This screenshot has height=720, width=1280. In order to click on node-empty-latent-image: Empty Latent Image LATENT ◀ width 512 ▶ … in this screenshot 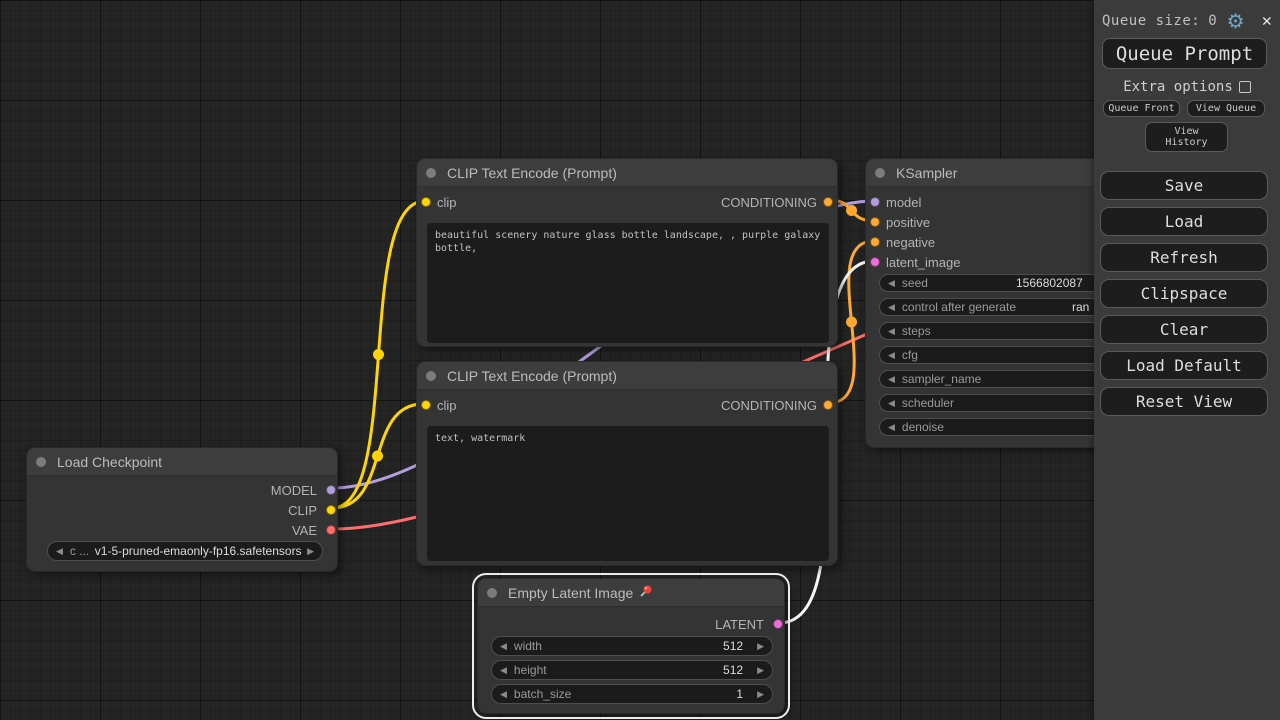, I will do `click(631, 646)`.